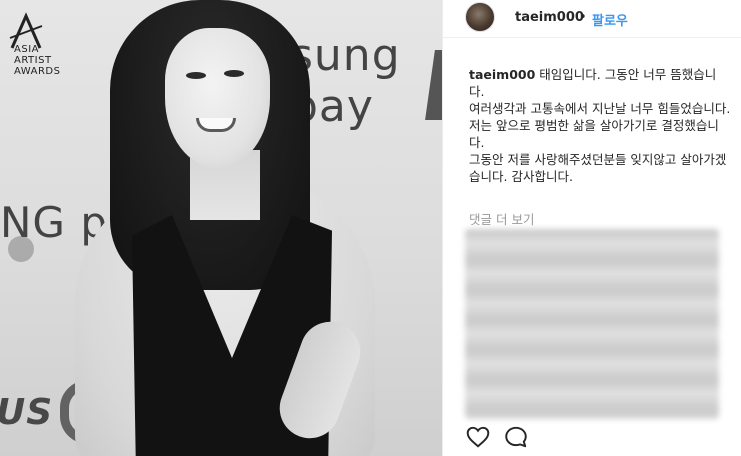  What do you see at coordinates (549, 17) in the screenshot?
I see `header-username: taeim000` at bounding box center [549, 17].